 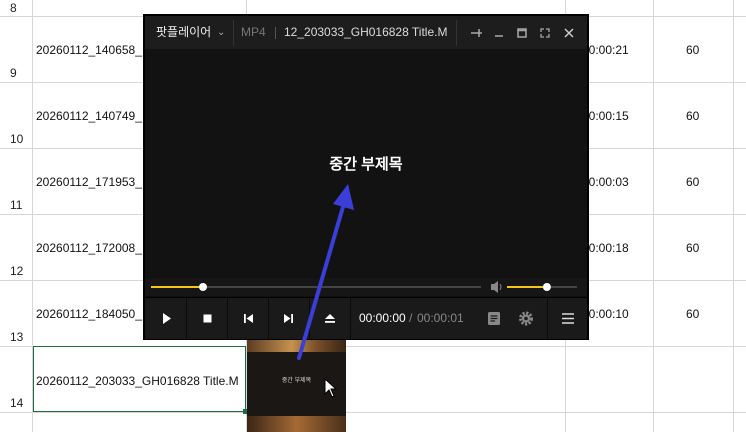 I want to click on stop-icon, so click(x=207, y=318).